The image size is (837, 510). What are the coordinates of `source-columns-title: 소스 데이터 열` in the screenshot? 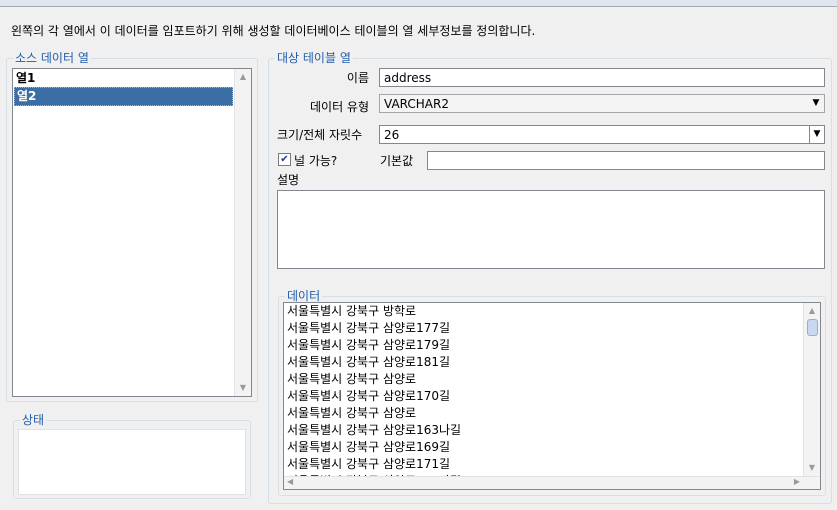 It's located at (52, 58).